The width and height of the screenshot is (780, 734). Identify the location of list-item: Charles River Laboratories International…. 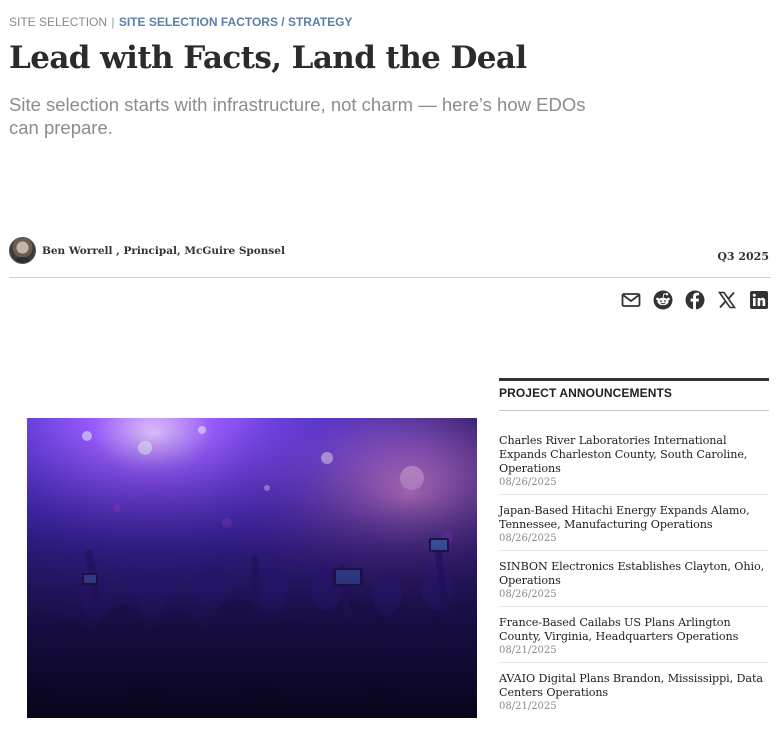
(634, 464).